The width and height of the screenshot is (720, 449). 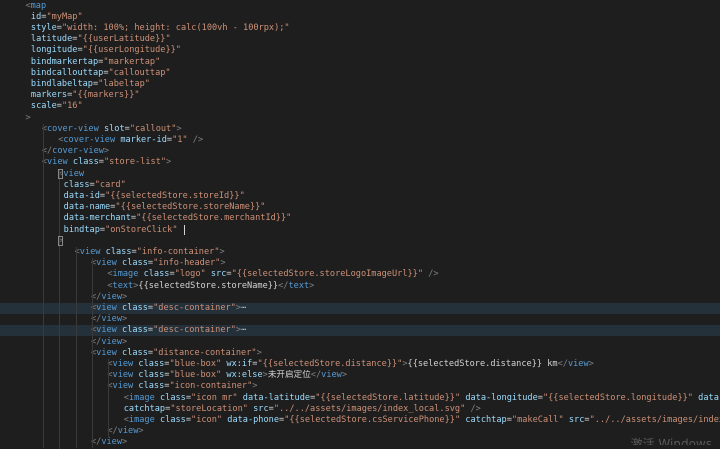 I want to click on code-token-attr: wx:else, so click(x=244, y=375).